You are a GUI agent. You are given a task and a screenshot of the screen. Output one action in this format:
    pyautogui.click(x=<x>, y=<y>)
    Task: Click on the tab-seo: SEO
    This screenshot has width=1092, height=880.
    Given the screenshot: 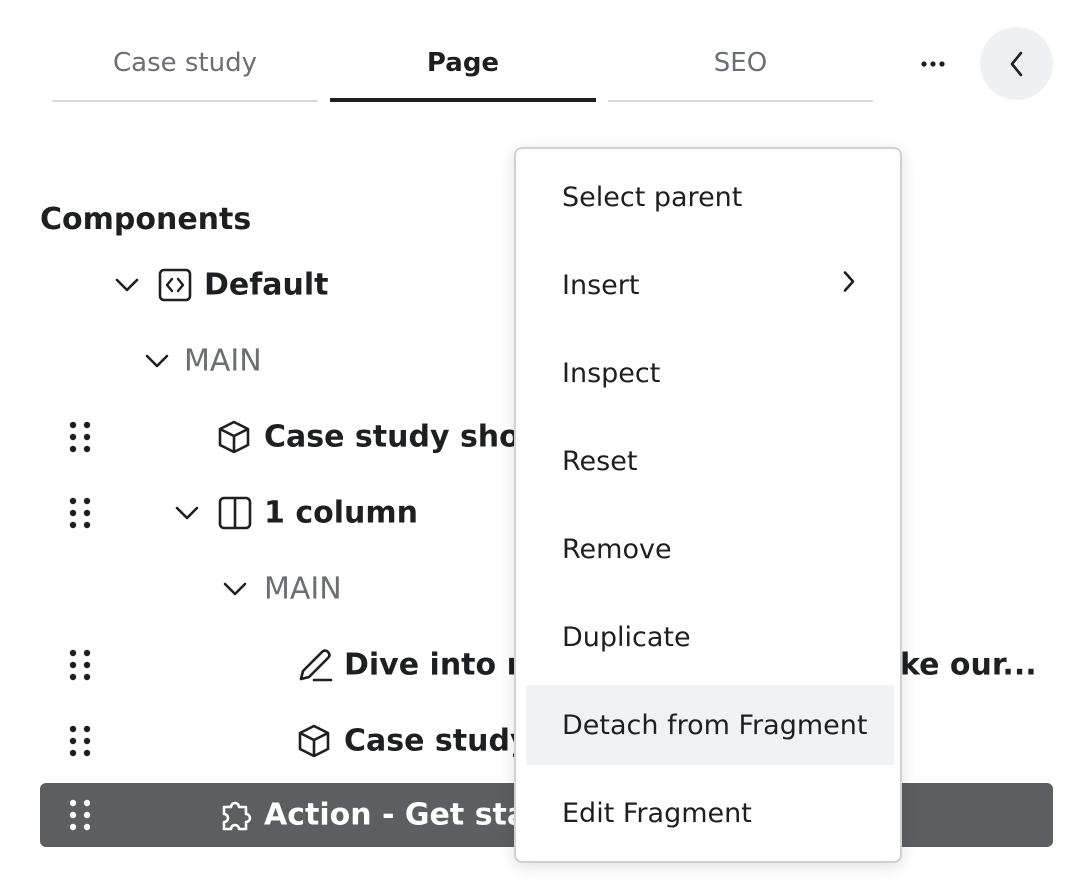 What is the action you would take?
    pyautogui.click(x=740, y=66)
    